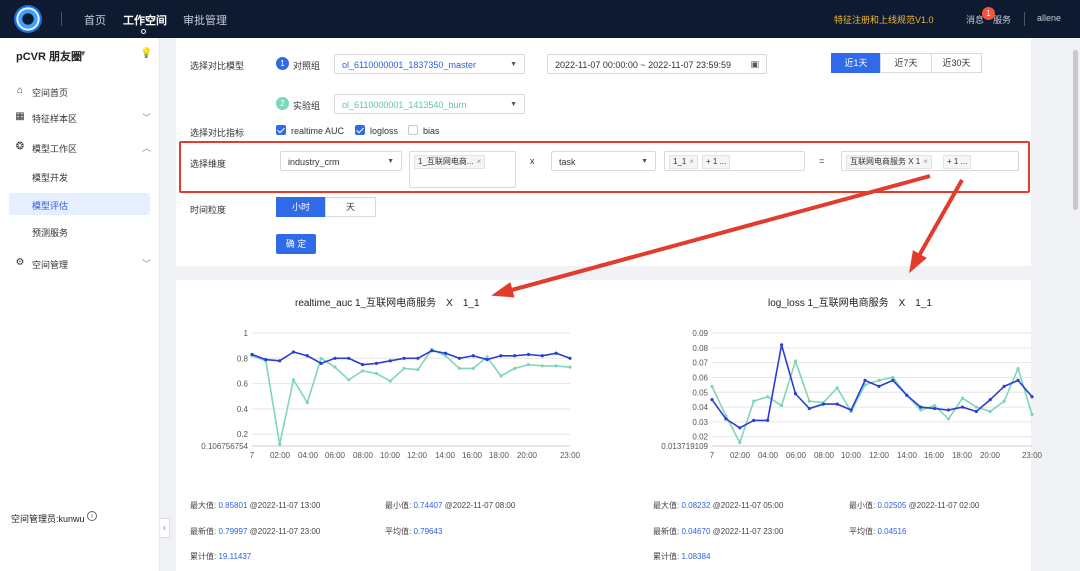 The image size is (1080, 571). I want to click on stat-time: @2022-11-07 05:00, so click(748, 505).